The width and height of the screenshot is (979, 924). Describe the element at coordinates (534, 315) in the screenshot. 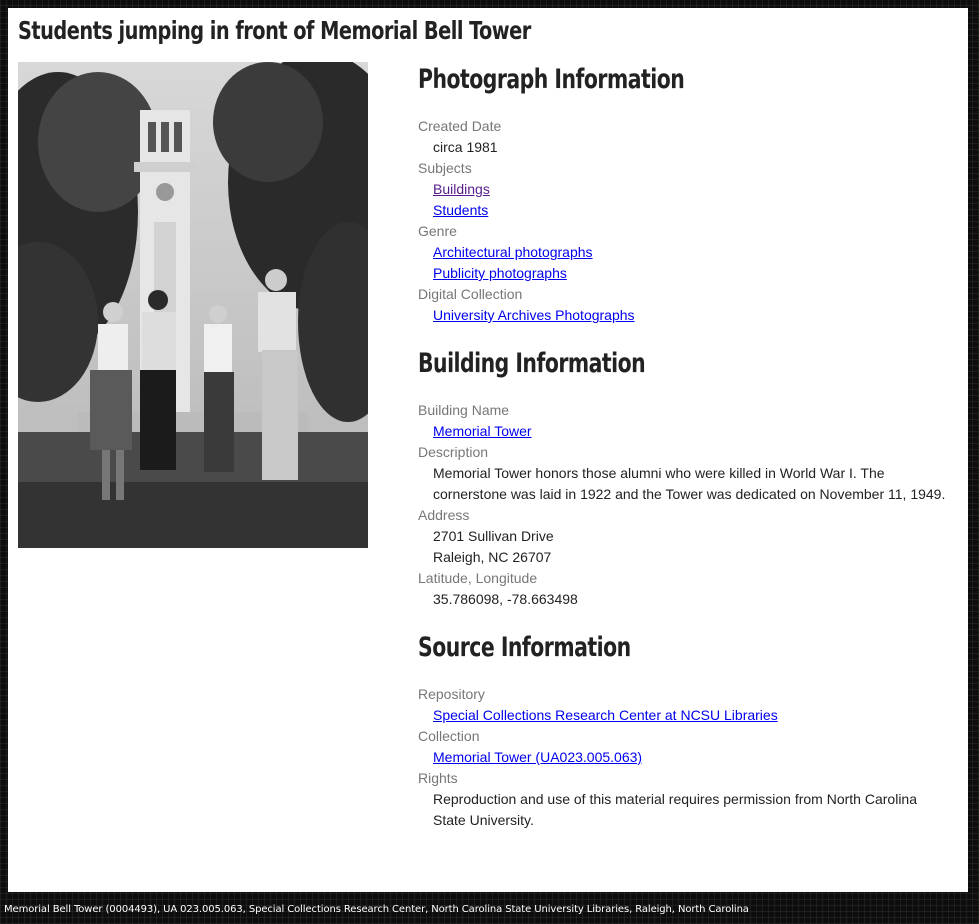

I see `digital-collection-link: University Archives Photographs` at that location.